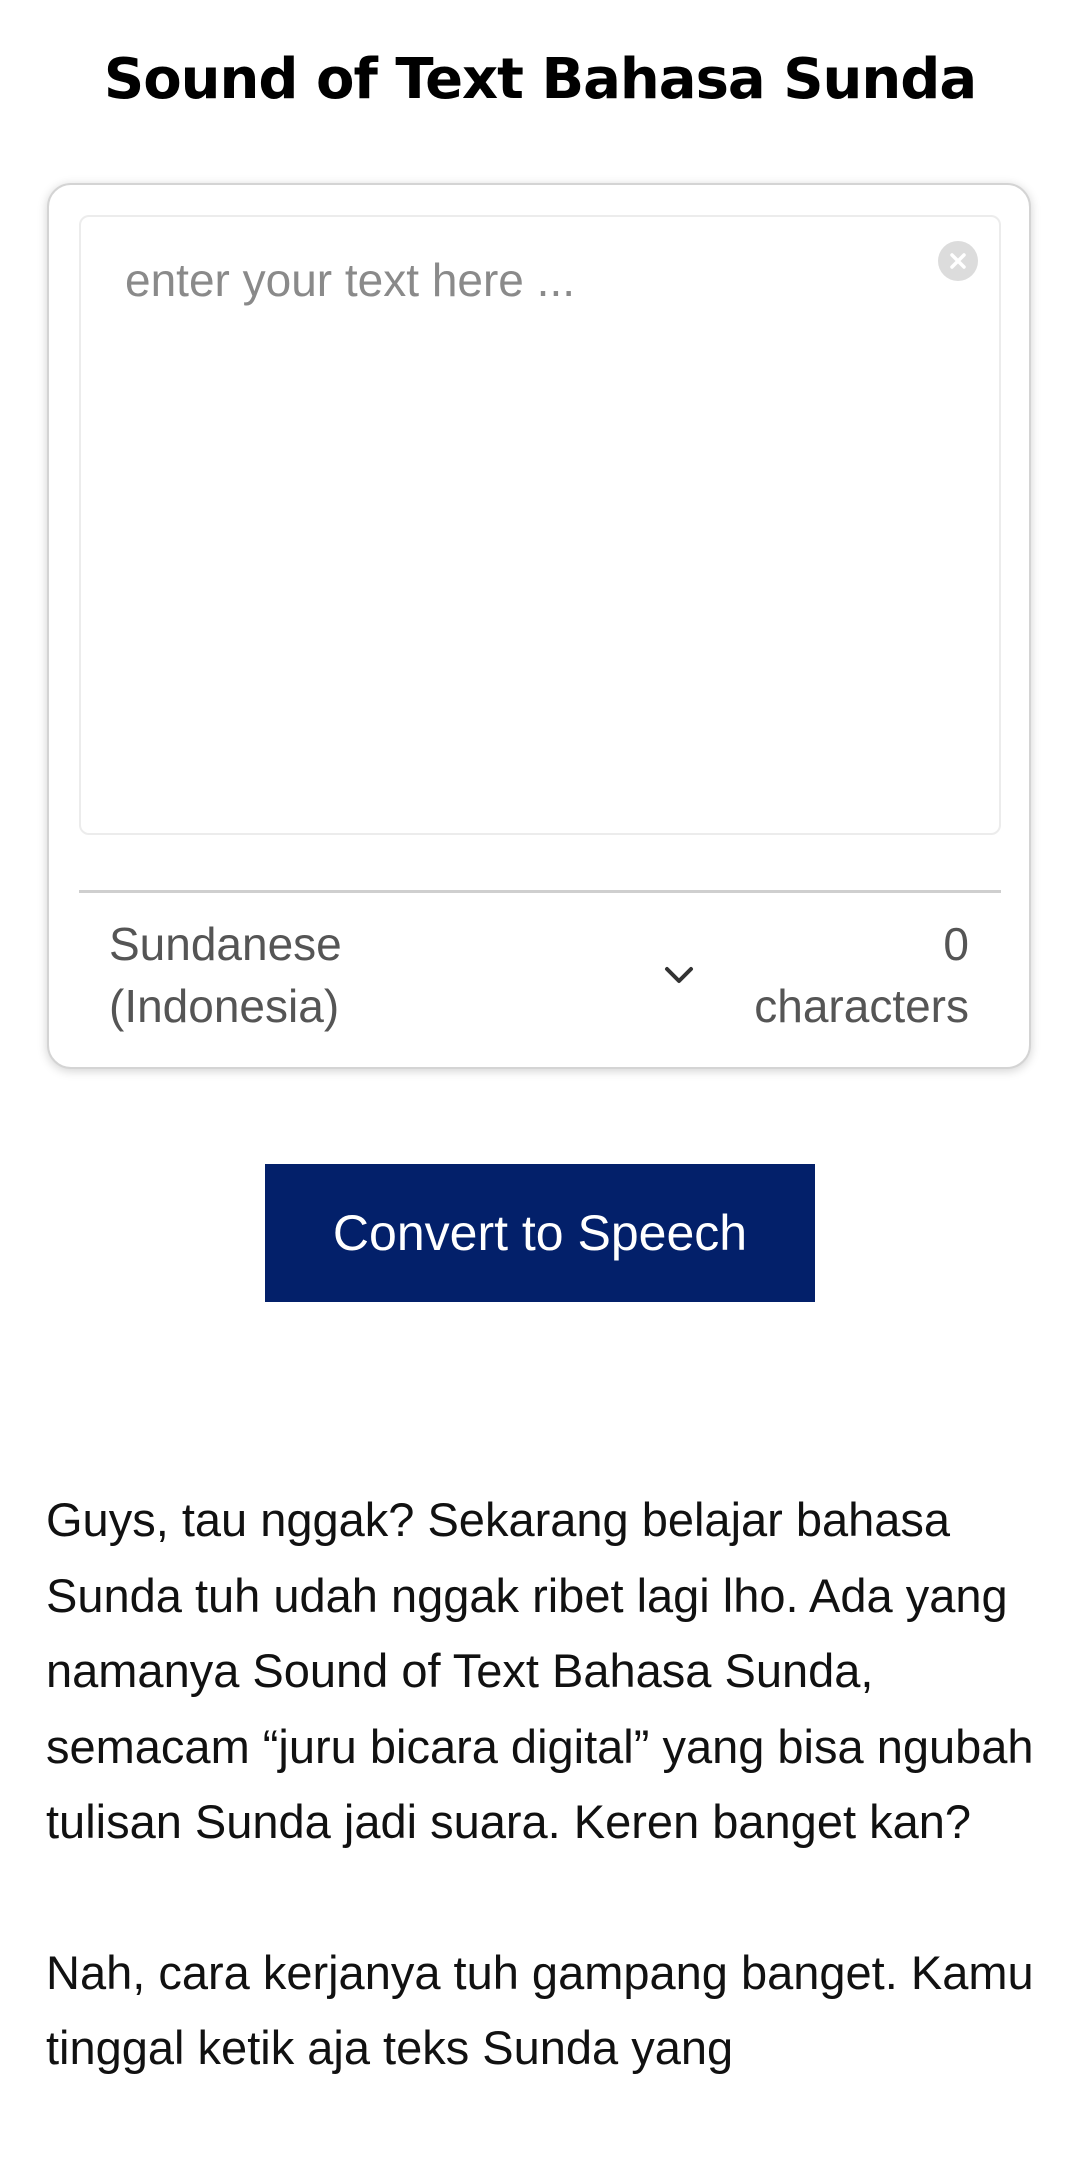  Describe the element at coordinates (254, 975) in the screenshot. I see `language-label: Sundanese (Indonesia)` at that location.